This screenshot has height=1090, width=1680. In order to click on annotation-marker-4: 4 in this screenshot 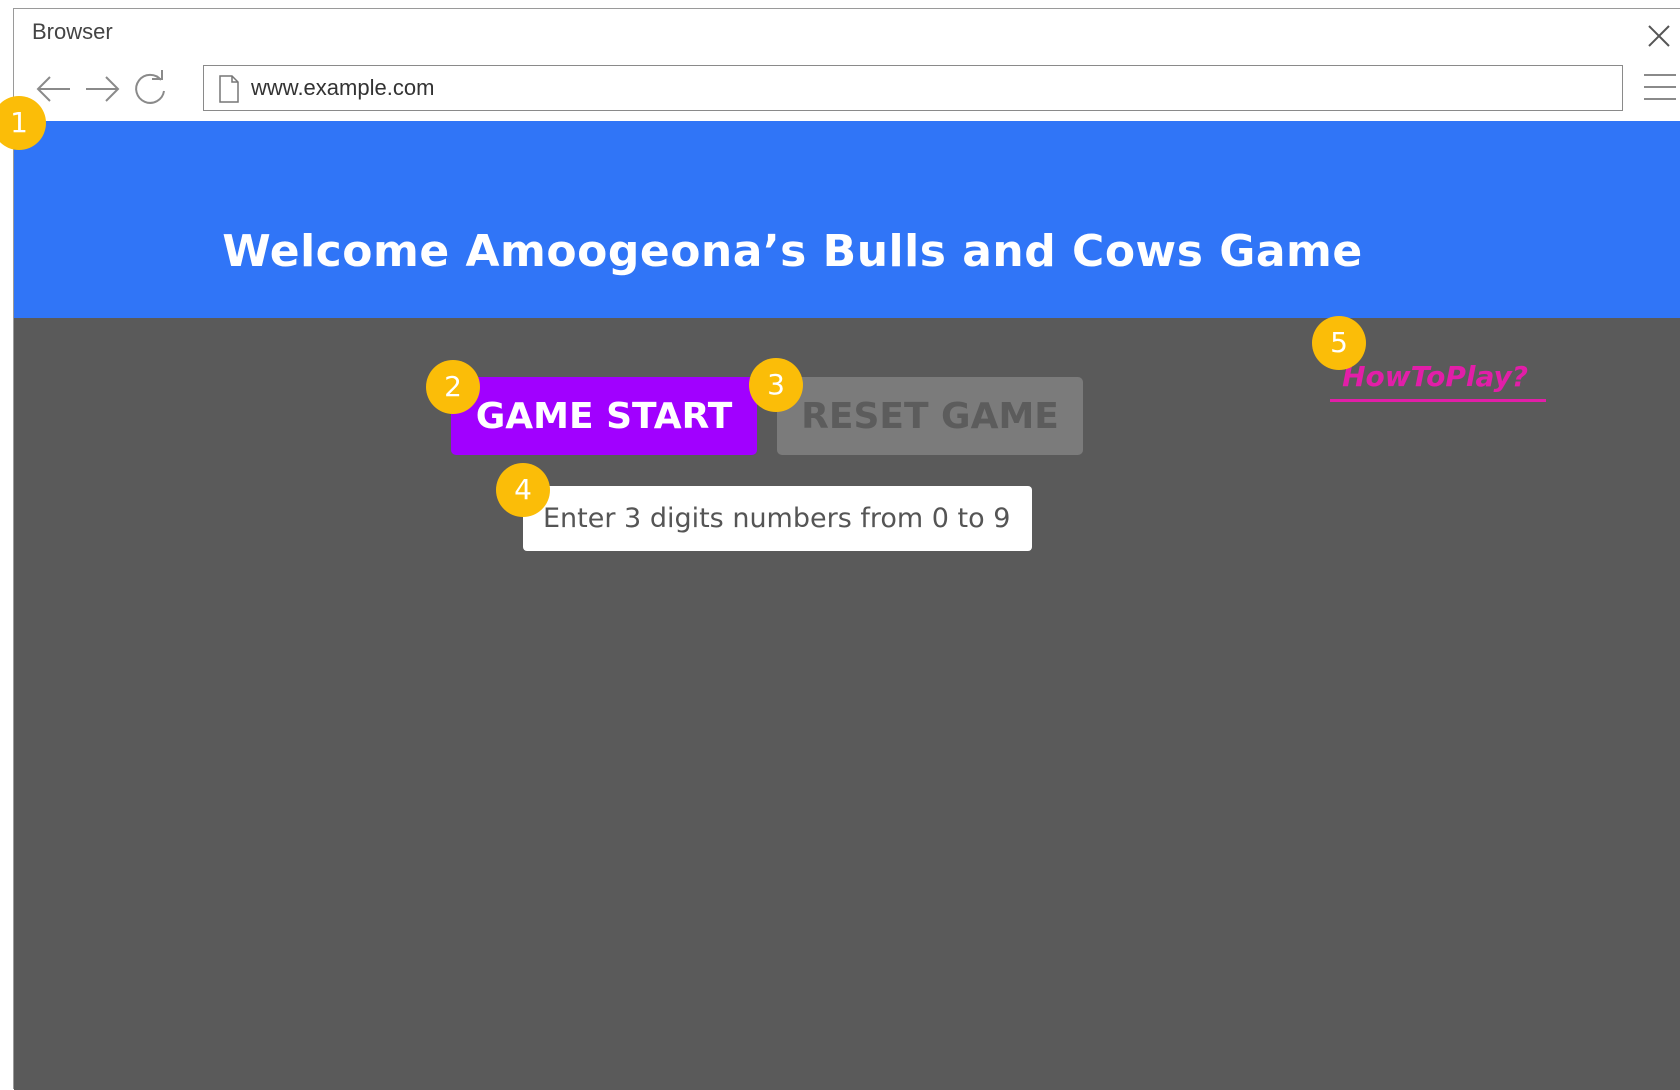, I will do `click(523, 490)`.